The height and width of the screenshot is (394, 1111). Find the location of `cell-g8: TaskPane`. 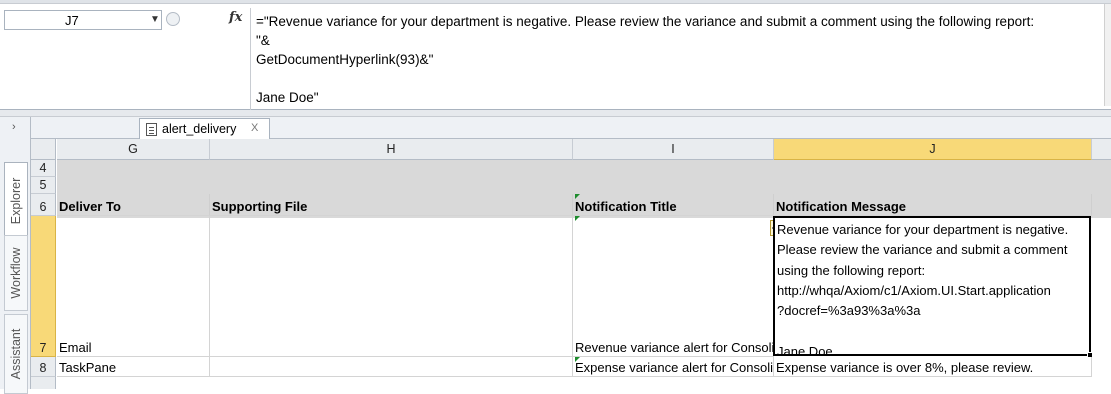

cell-g8: TaskPane is located at coordinates (133, 367).